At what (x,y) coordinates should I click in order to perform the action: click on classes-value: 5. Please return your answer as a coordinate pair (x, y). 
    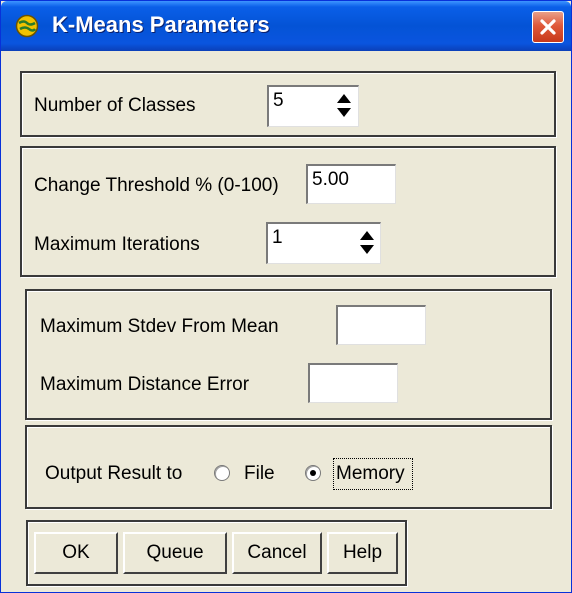
    Looking at the image, I should click on (278, 100).